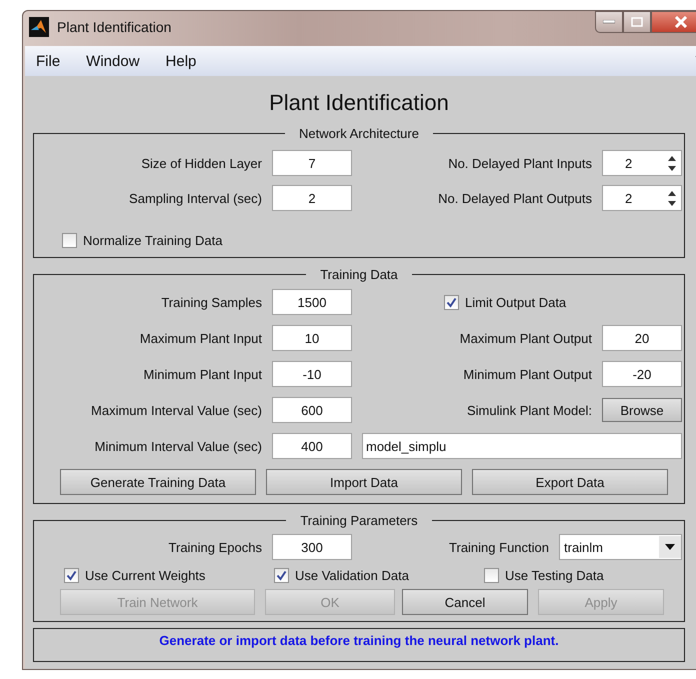 The height and width of the screenshot is (679, 696). Describe the element at coordinates (39, 27) in the screenshot. I see `app-logo-icon` at that location.